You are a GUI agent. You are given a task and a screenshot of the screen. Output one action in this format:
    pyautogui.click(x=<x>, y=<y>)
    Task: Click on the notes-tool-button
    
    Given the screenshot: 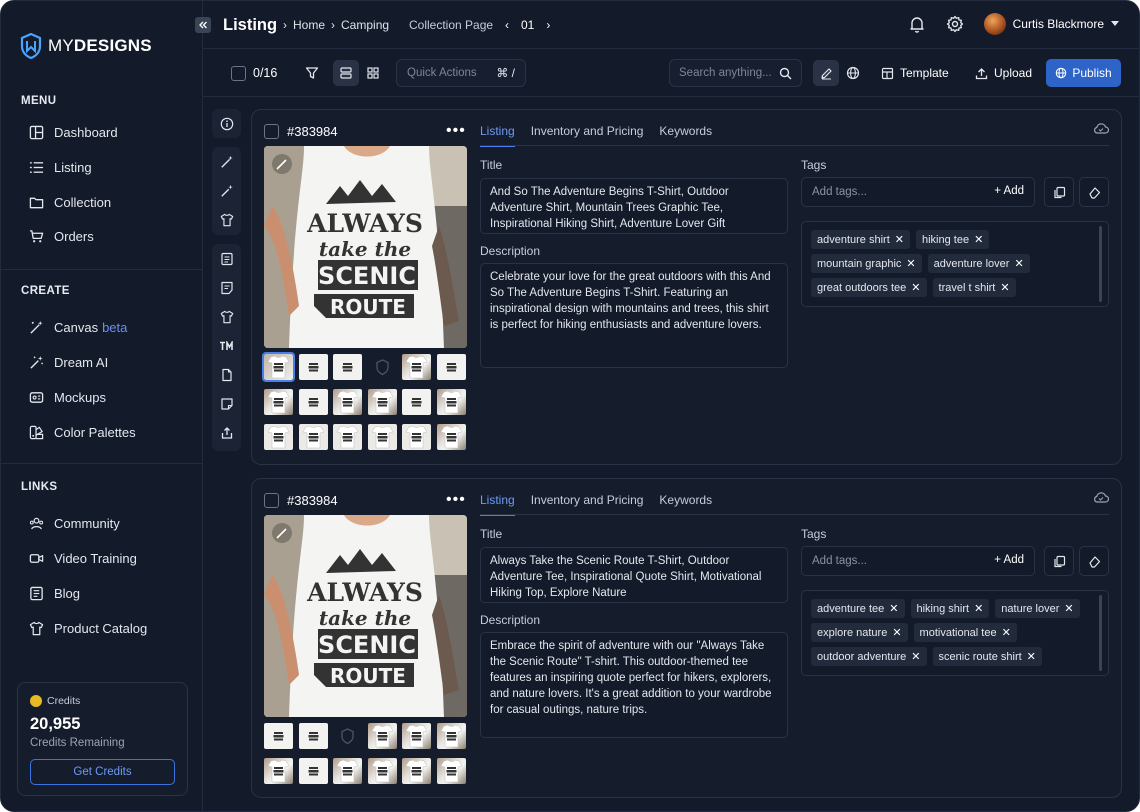 What is the action you would take?
    pyautogui.click(x=226, y=287)
    